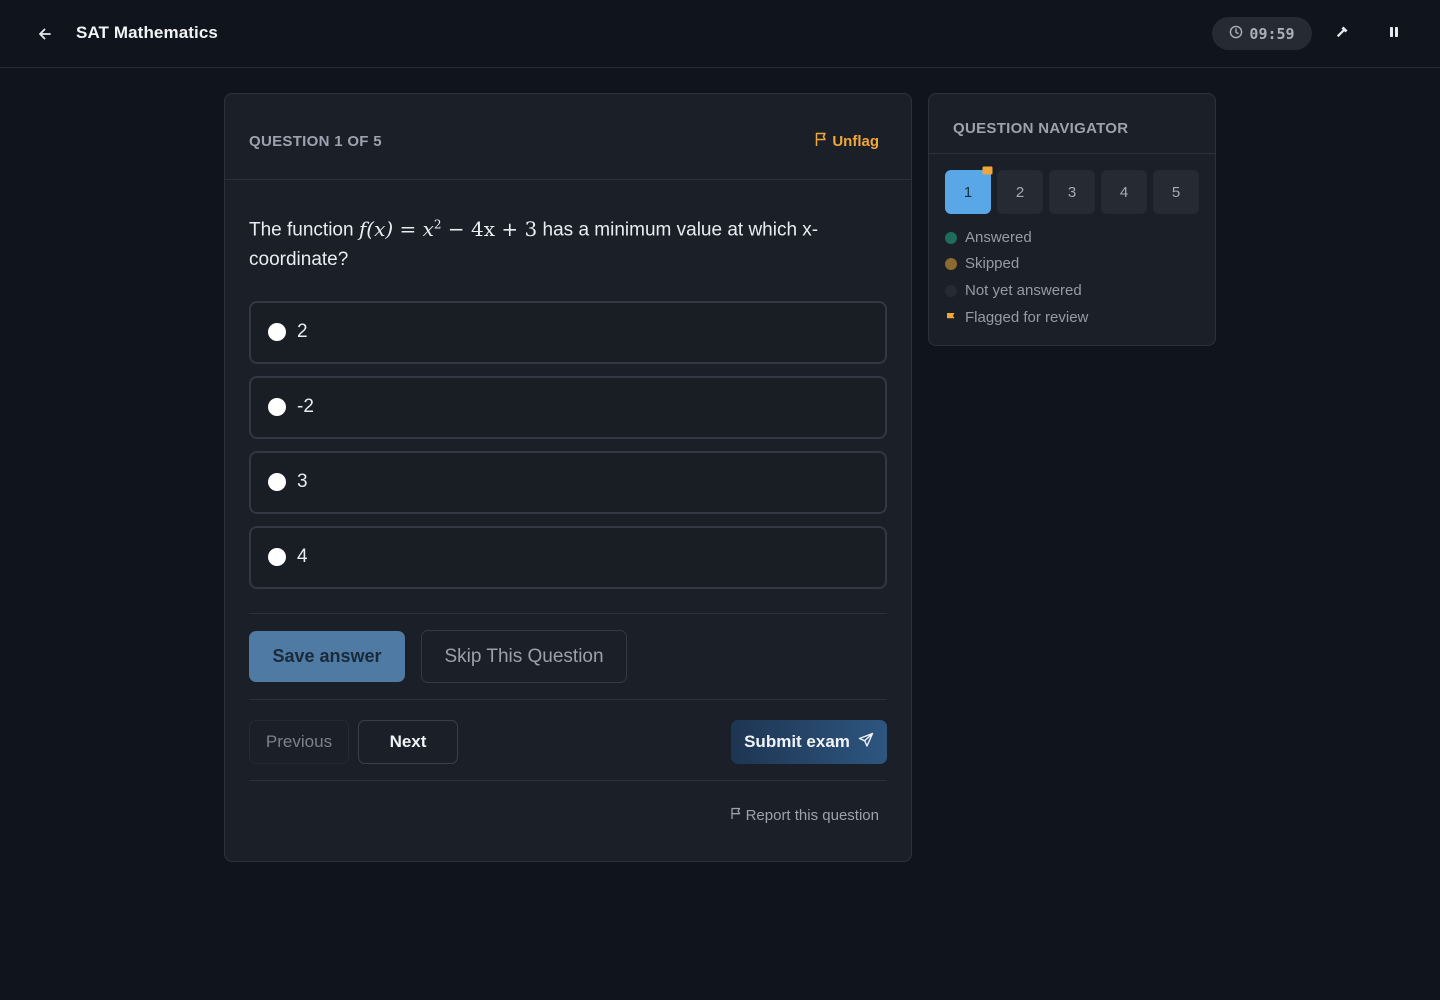 The image size is (1440, 1000). What do you see at coordinates (492, 228) in the screenshot?
I see `math-rest: − 4x + 3` at bounding box center [492, 228].